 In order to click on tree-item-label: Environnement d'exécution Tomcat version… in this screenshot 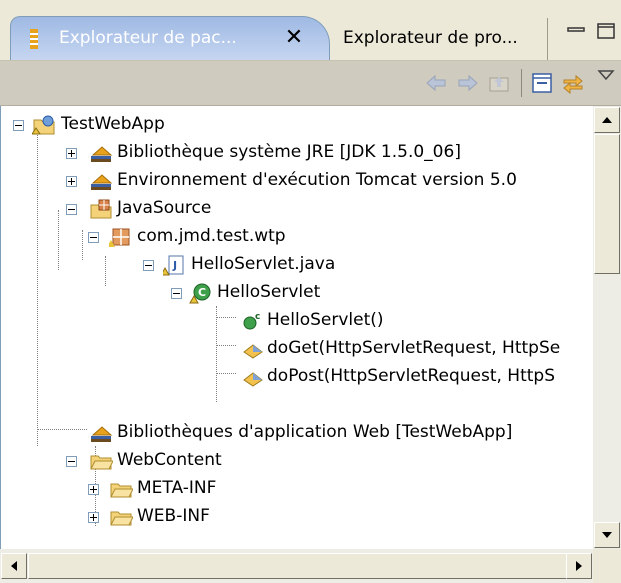, I will do `click(317, 180)`.